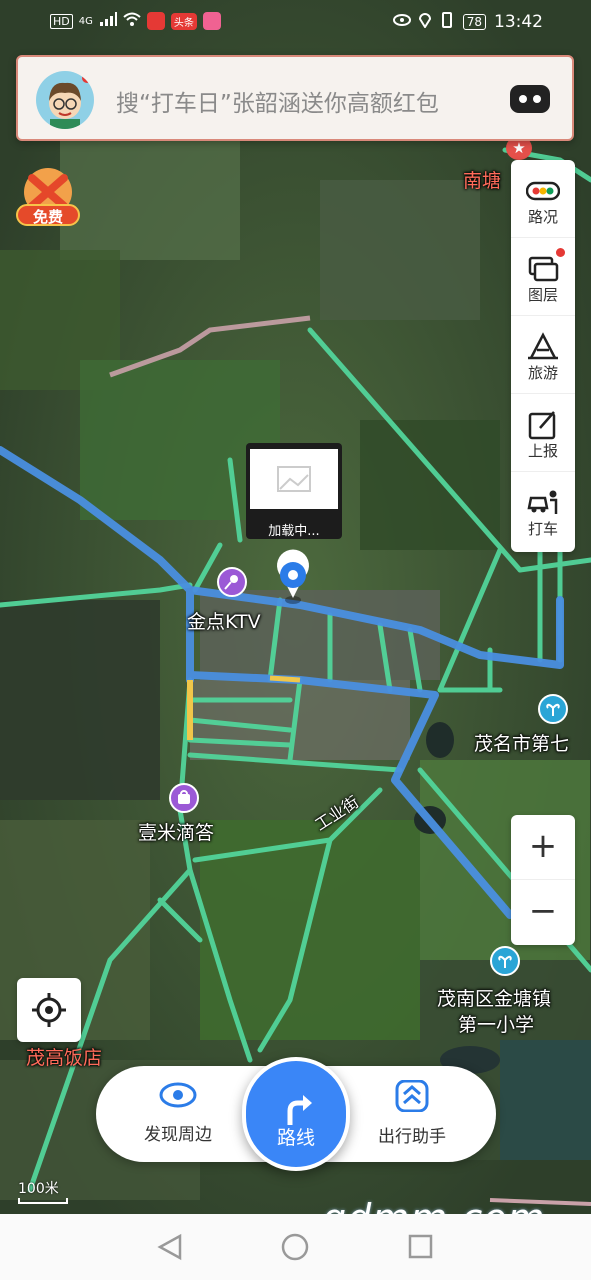  I want to click on travel-button: 旅游, so click(543, 355).